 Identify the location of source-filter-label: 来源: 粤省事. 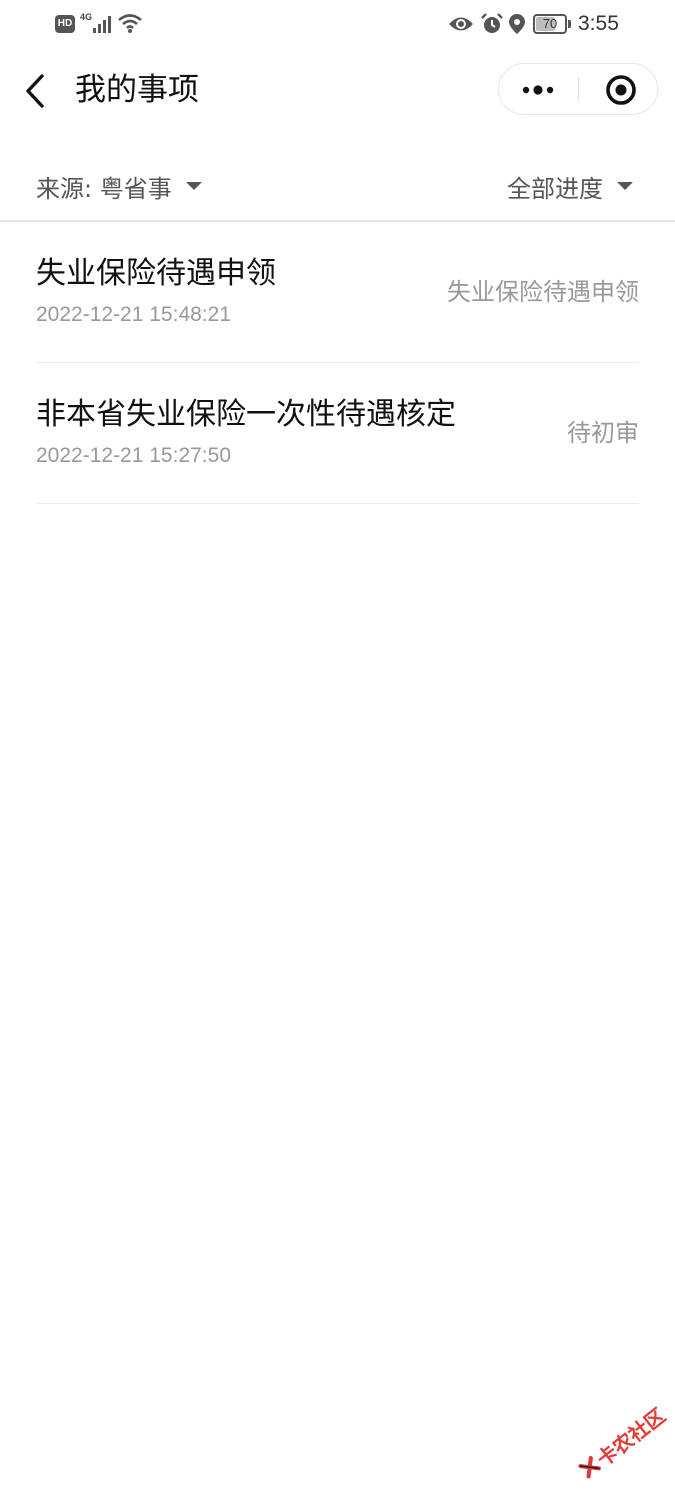
(104, 188).